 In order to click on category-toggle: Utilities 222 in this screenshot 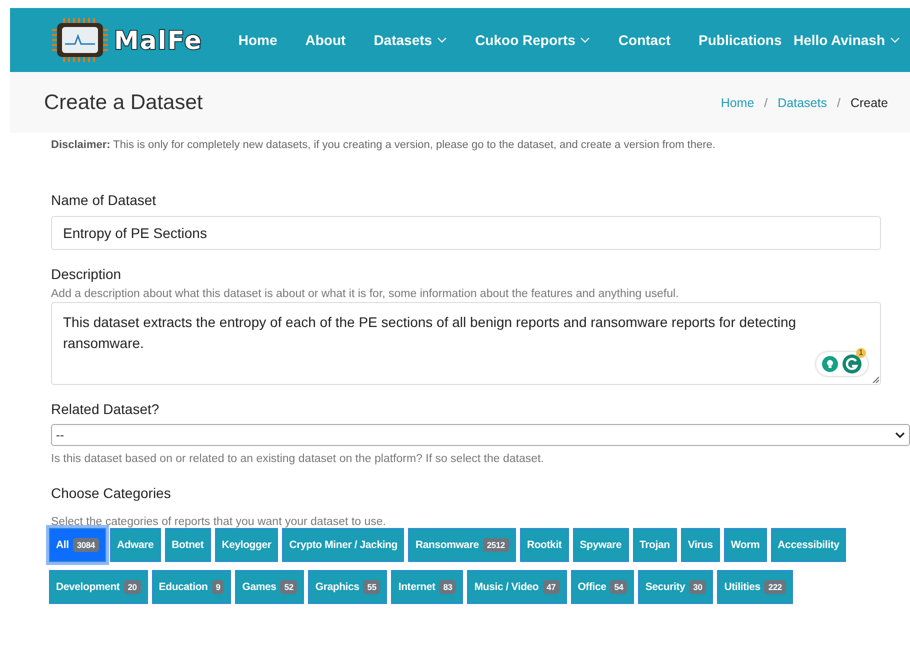, I will do `click(755, 587)`.